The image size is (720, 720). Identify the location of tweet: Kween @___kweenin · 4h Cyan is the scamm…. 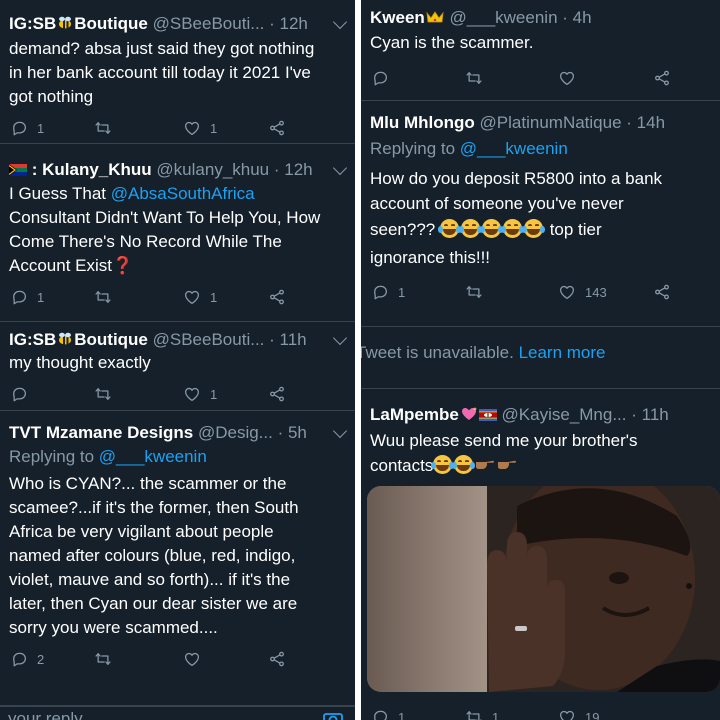
(540, 50).